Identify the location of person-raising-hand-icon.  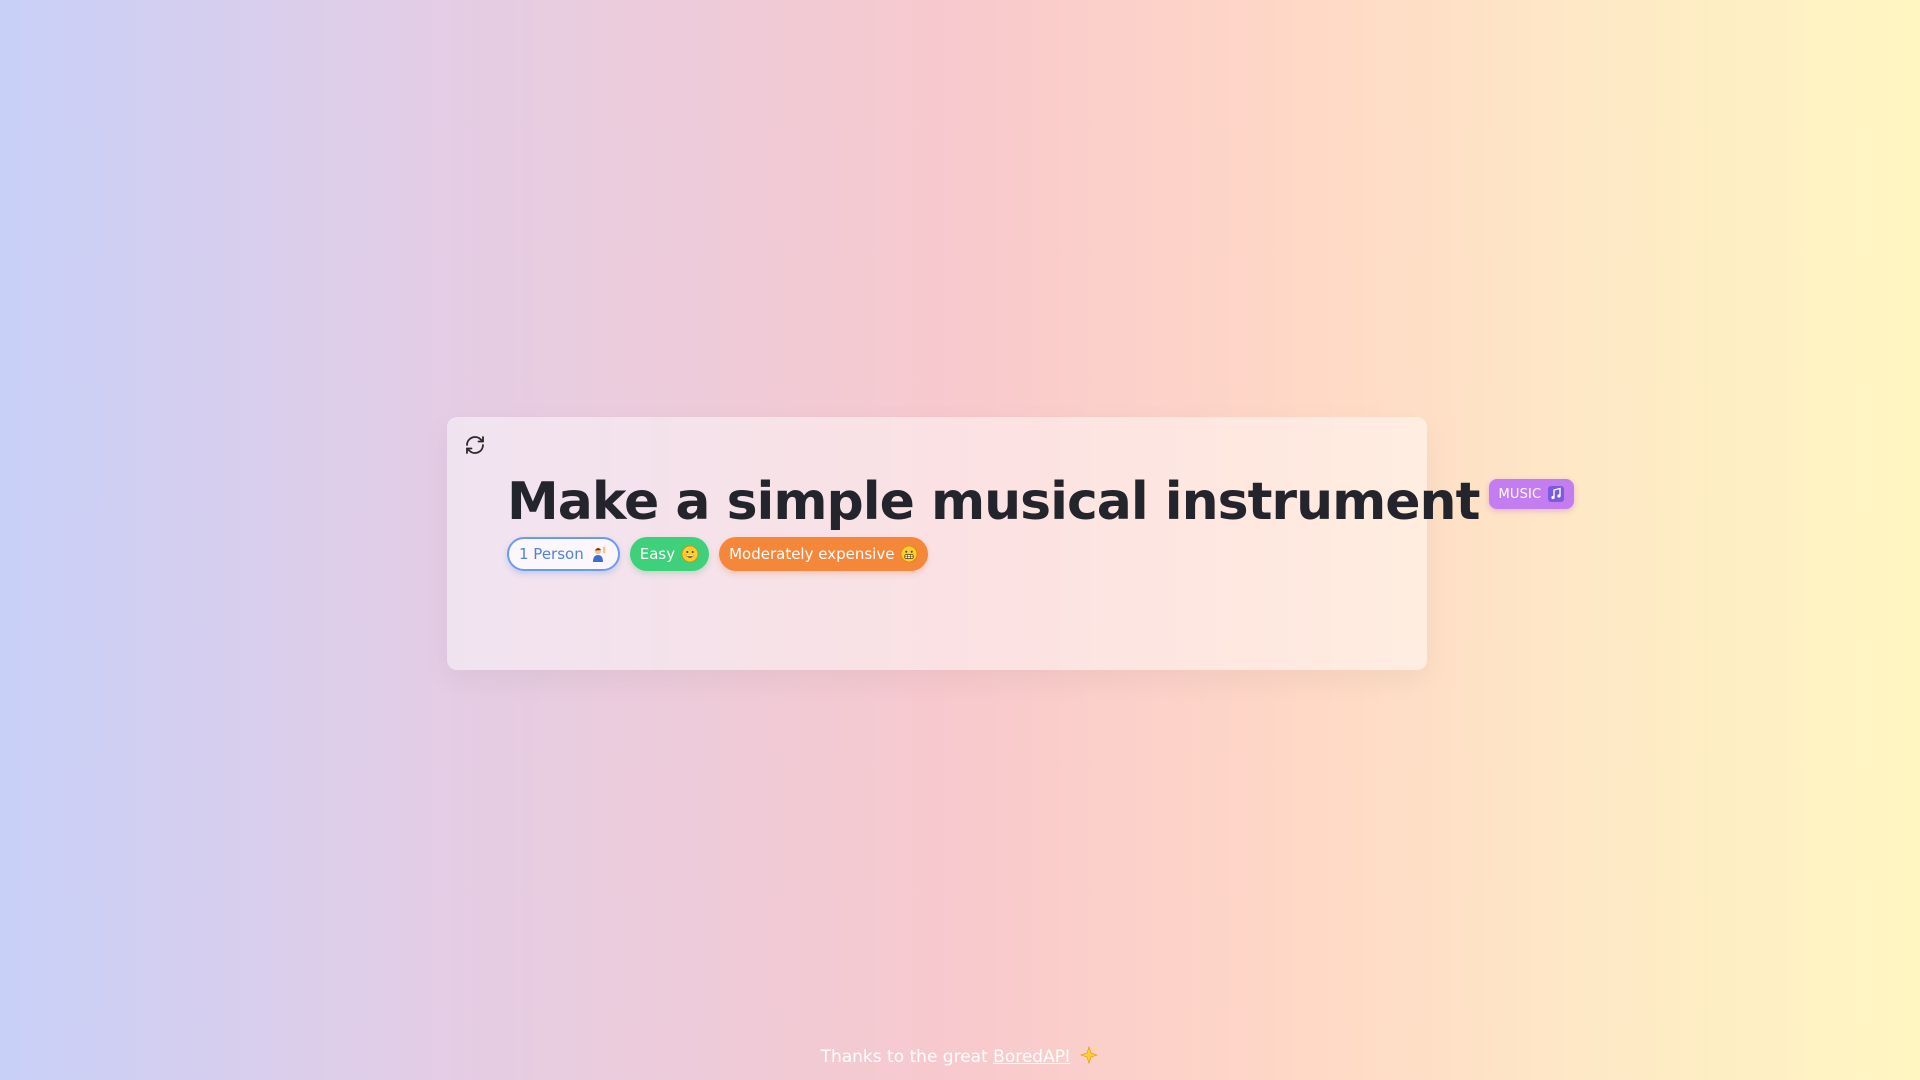
(599, 554).